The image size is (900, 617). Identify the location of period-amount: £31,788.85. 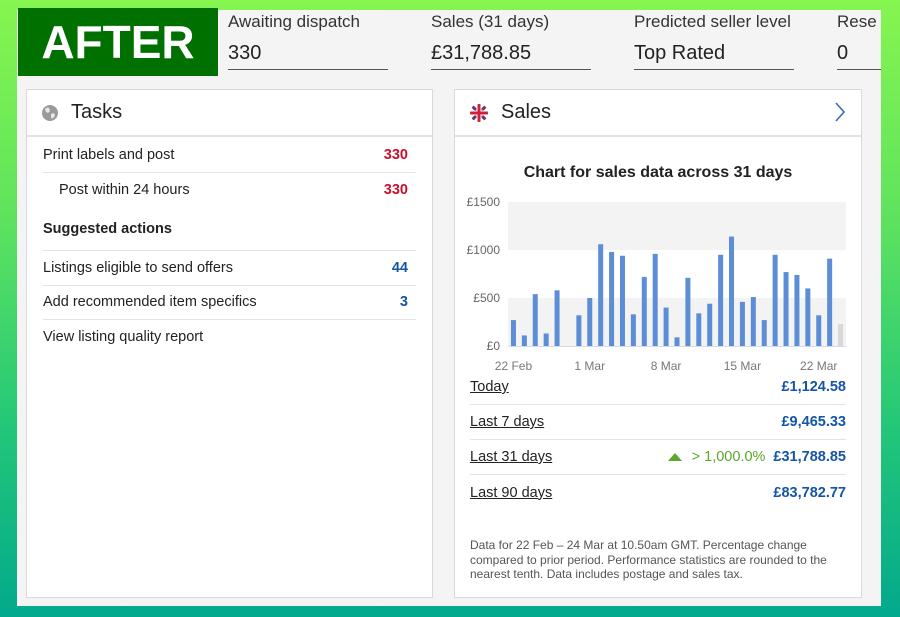
(809, 457).